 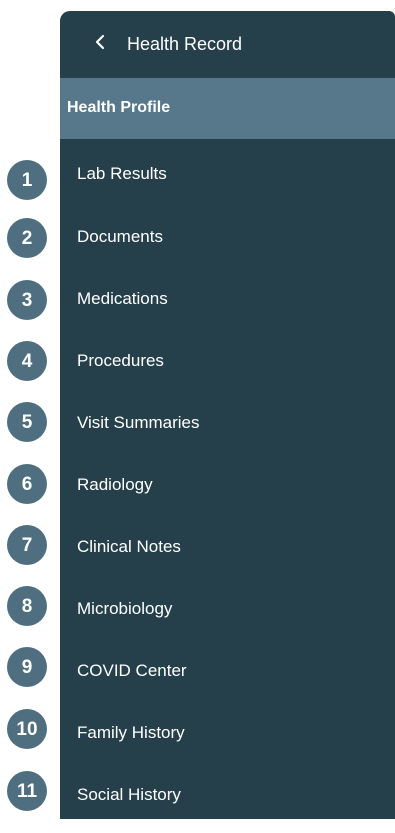 I want to click on sidebar-item-radiology: Radiology, so click(x=227, y=492).